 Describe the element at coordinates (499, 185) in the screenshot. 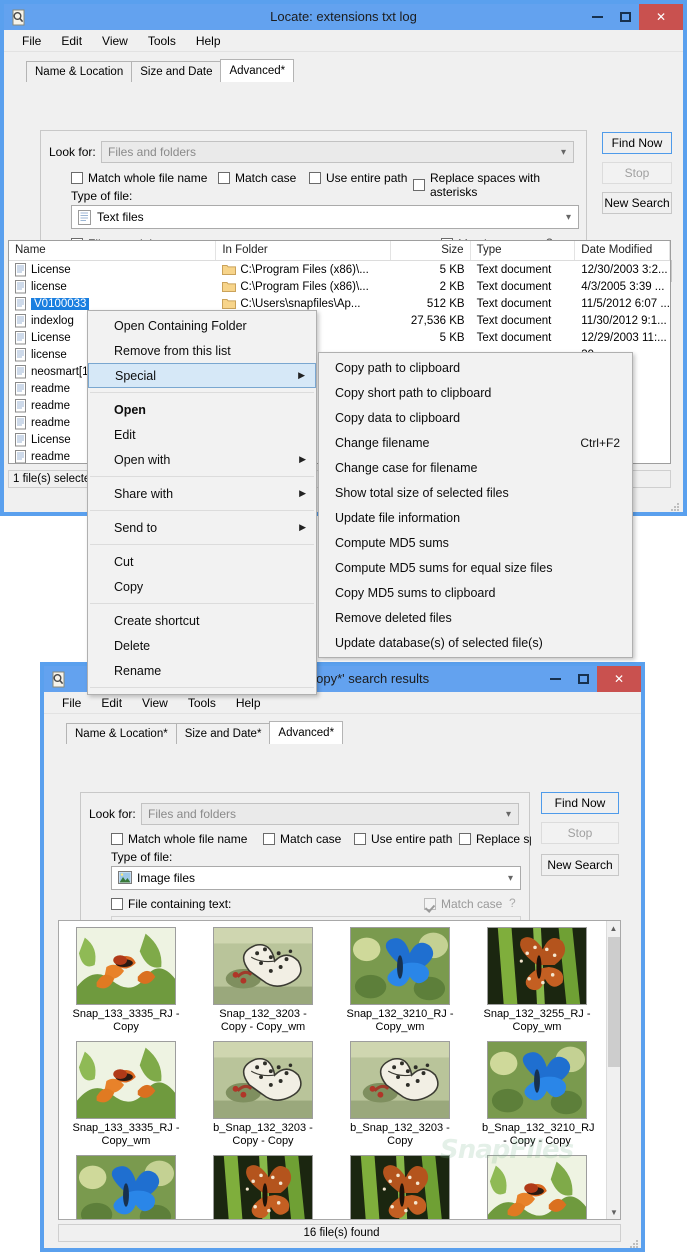

I see `checkbox-replace-spaces-asterisks: Replace spaces with asterisks` at that location.